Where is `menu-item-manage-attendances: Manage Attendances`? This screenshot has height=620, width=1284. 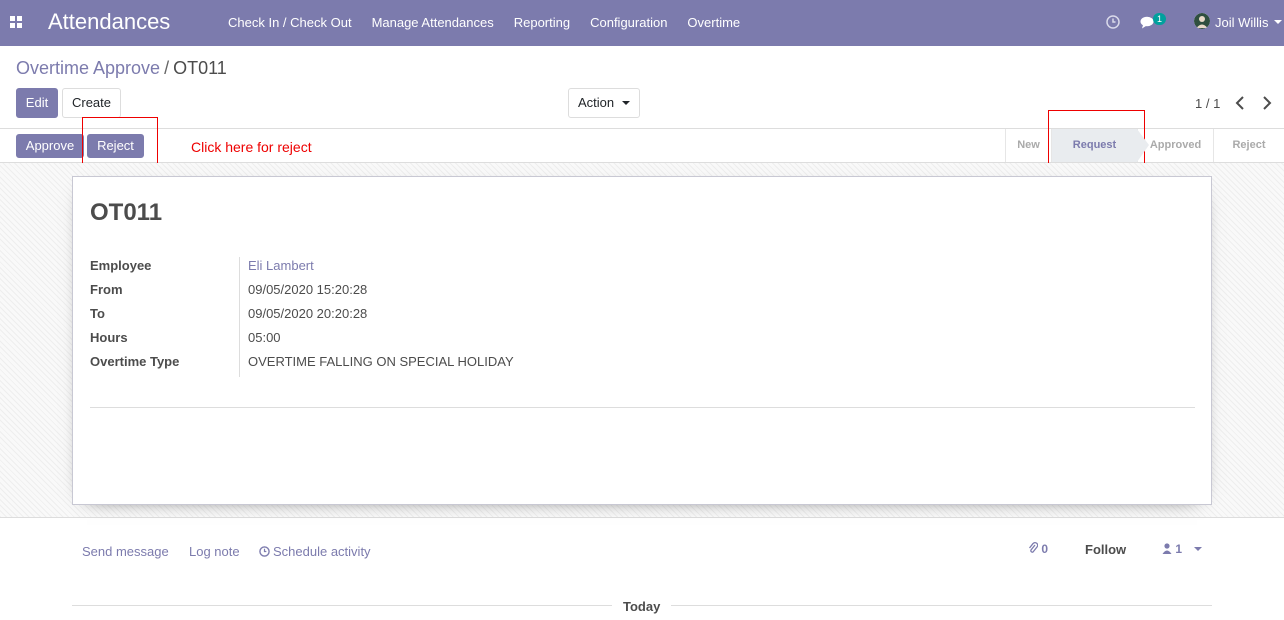 menu-item-manage-attendances: Manage Attendances is located at coordinates (433, 23).